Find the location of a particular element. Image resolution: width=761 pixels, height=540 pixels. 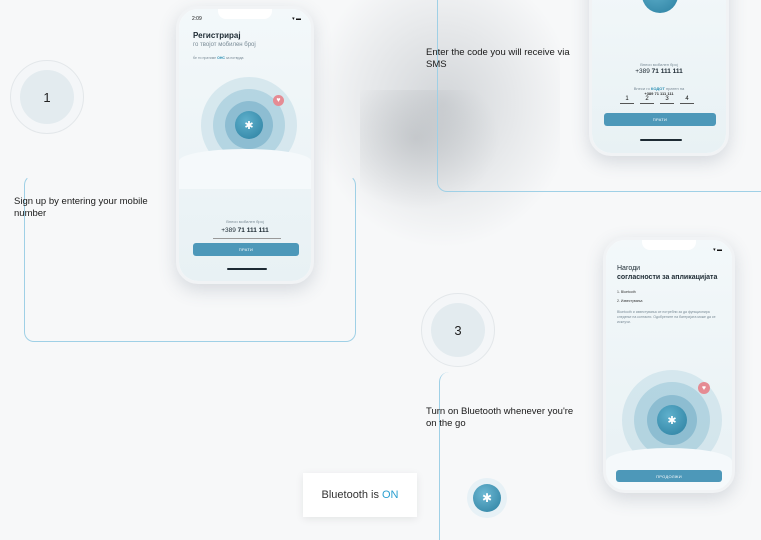

bluetooth-status-value: ON is located at coordinates (390, 495).